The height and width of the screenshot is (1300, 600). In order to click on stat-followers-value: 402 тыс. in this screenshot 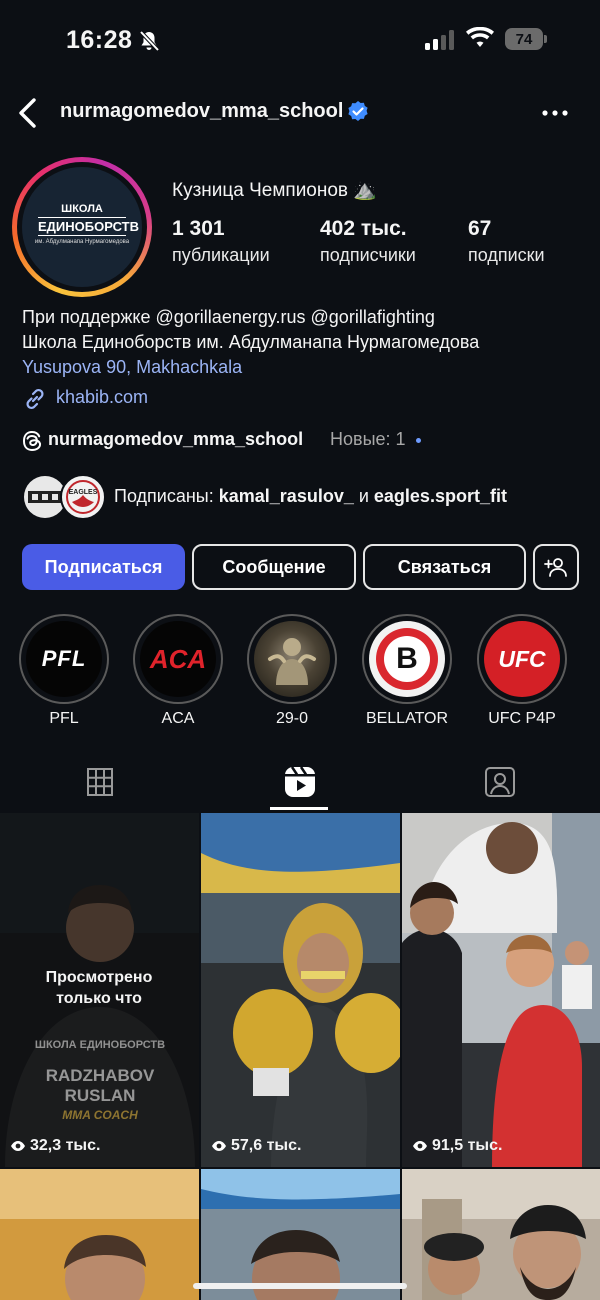, I will do `click(363, 228)`.